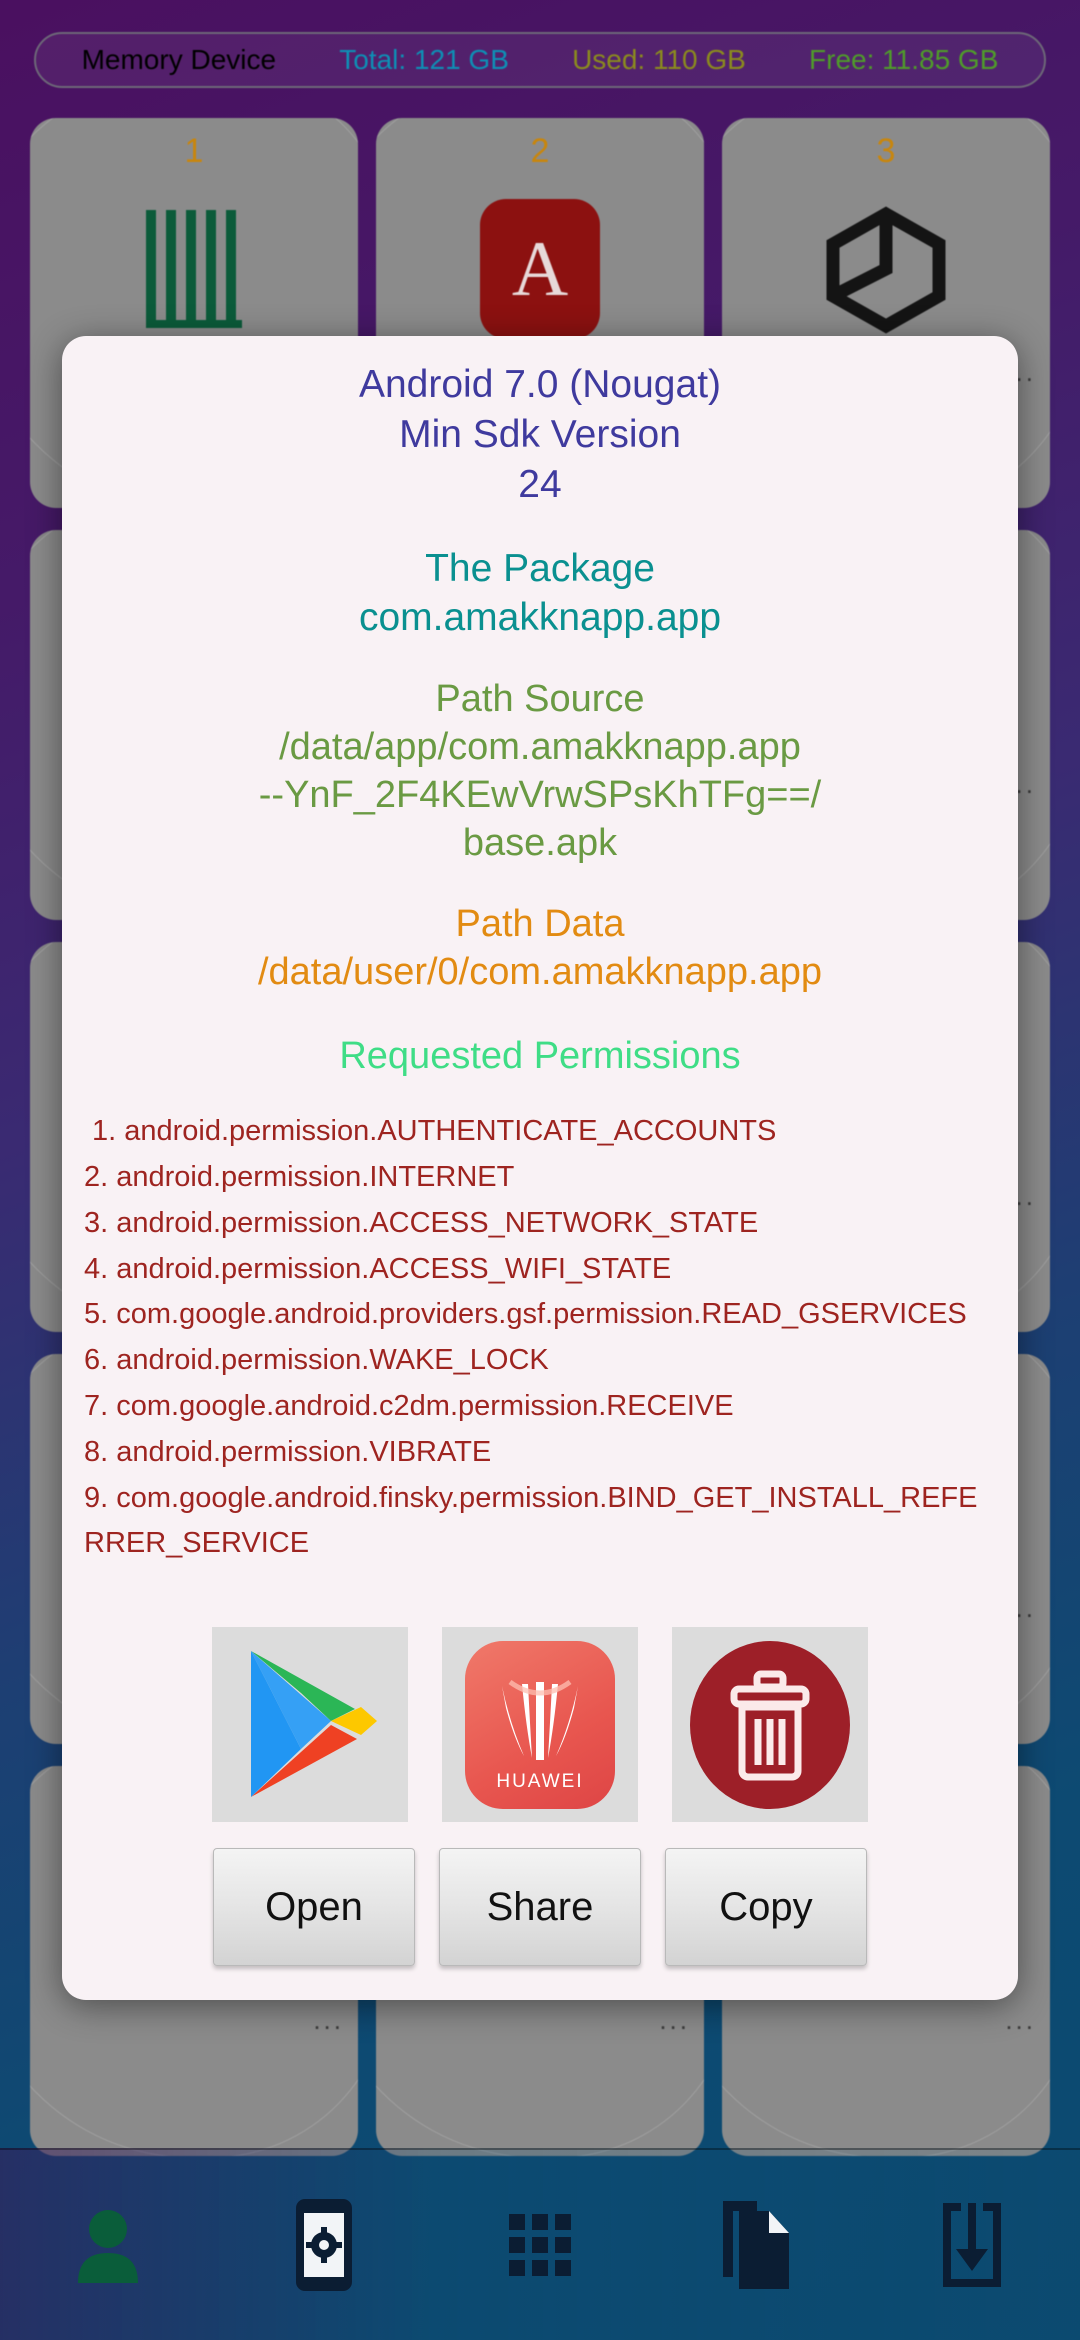 The height and width of the screenshot is (2340, 1080). Describe the element at coordinates (886, 151) in the screenshot. I see `app-card-number: 3` at that location.